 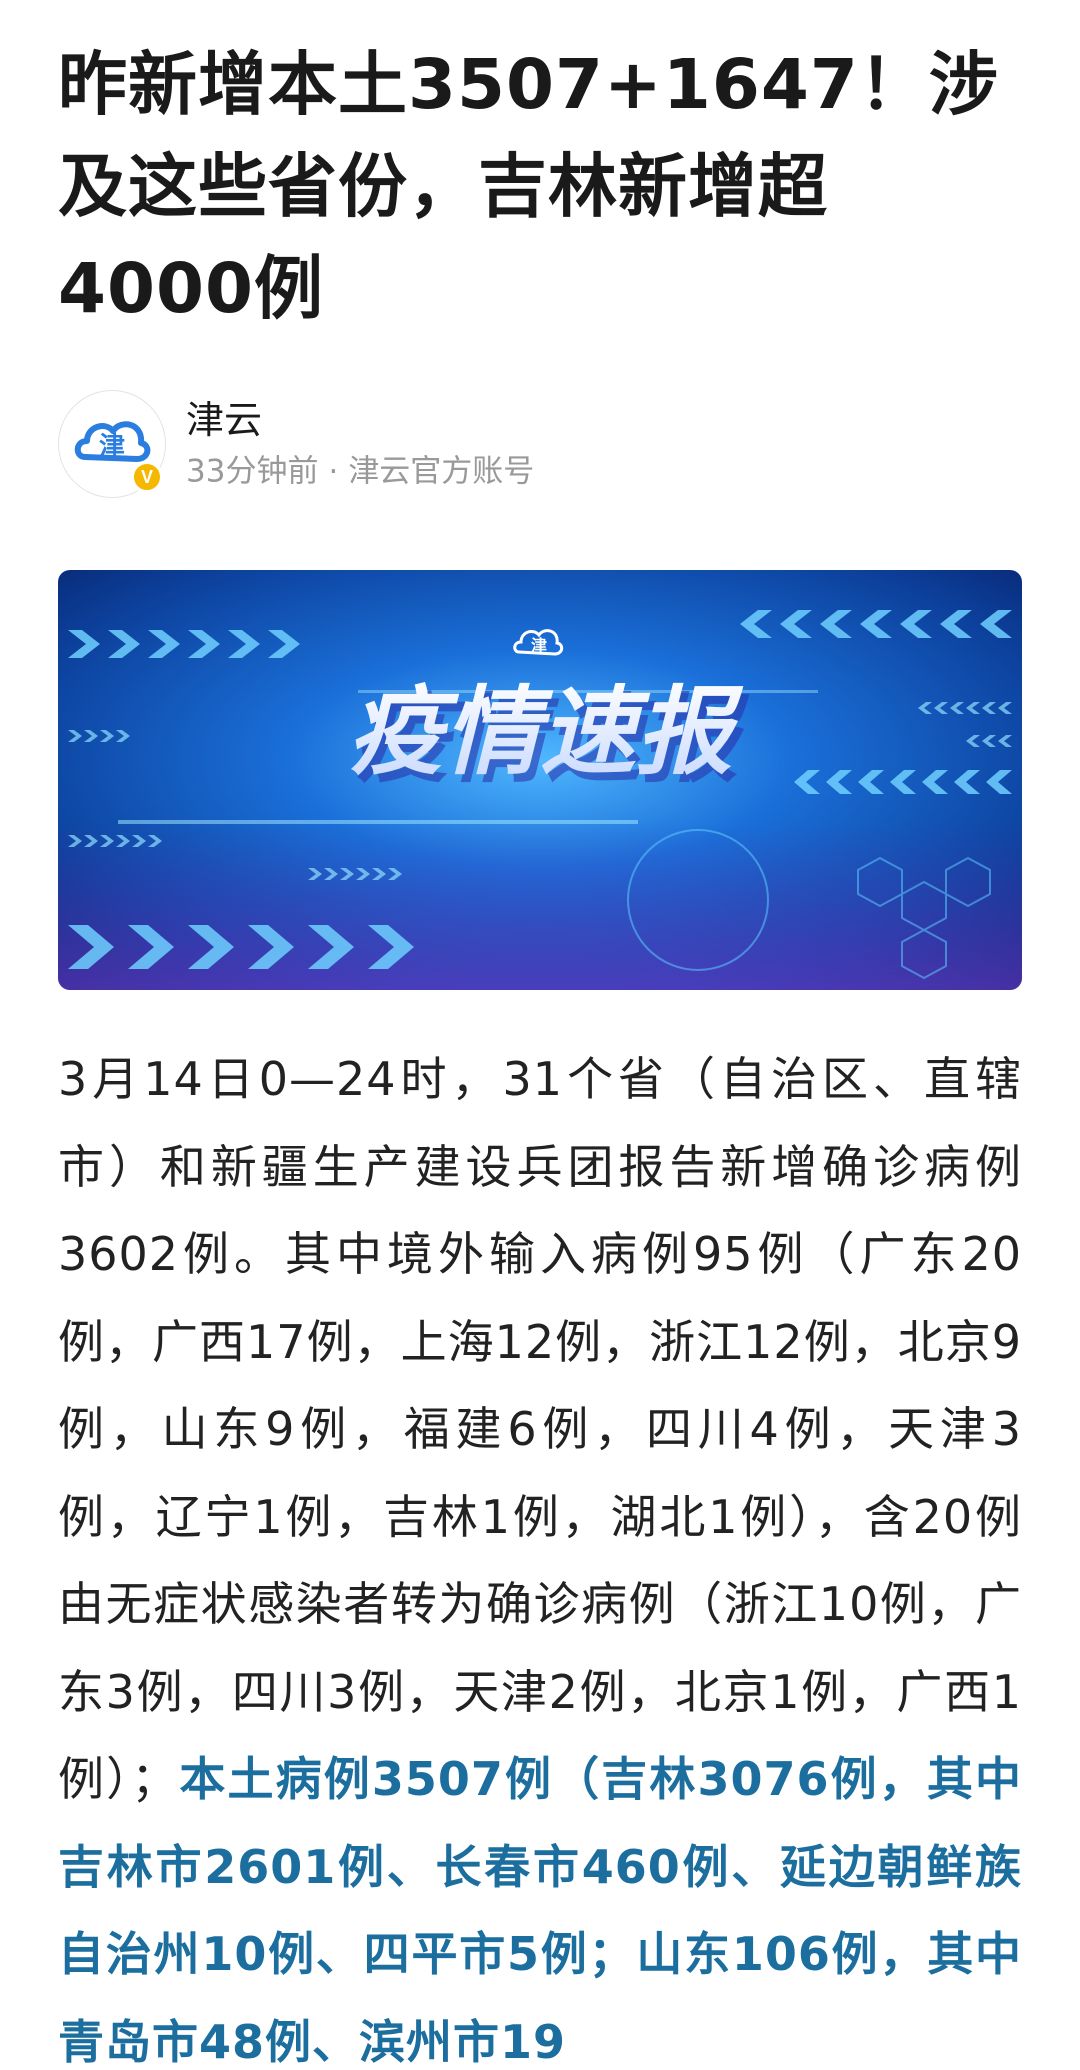 What do you see at coordinates (360, 420) in the screenshot?
I see `author-name: 津云` at bounding box center [360, 420].